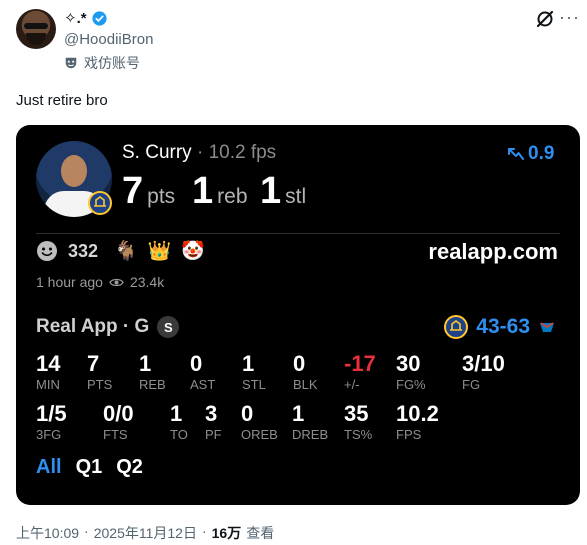  What do you see at coordinates (133, 191) in the screenshot?
I see `headline-stat-value: 7` at bounding box center [133, 191].